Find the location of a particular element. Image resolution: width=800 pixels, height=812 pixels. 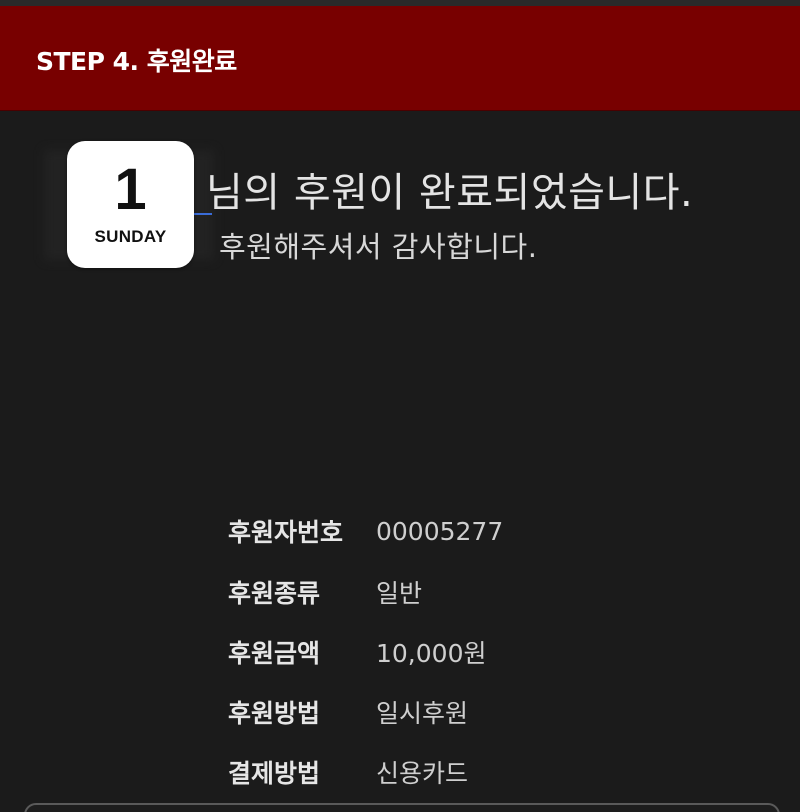

bottom-action-box is located at coordinates (402, 807).